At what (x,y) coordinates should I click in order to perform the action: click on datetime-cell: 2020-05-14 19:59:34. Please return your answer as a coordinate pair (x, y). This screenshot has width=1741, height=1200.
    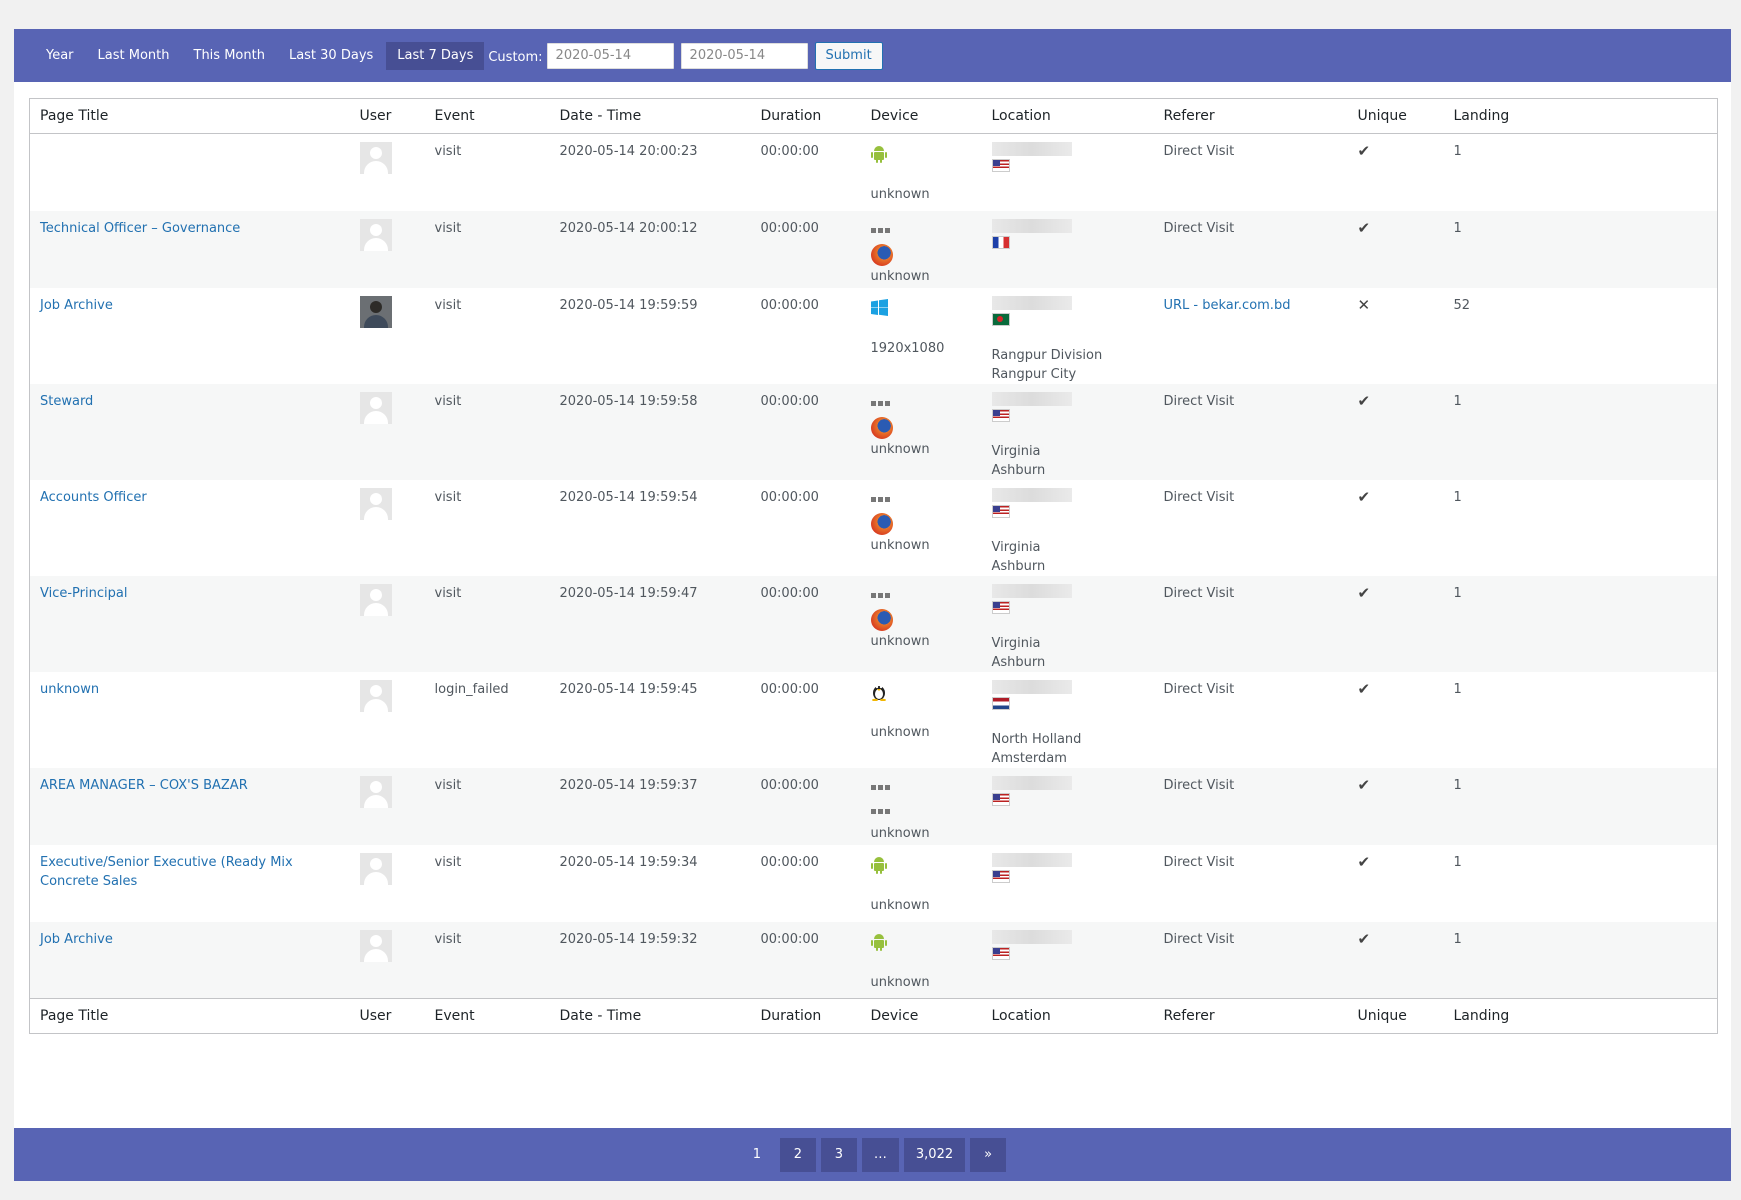
    Looking at the image, I should click on (628, 862).